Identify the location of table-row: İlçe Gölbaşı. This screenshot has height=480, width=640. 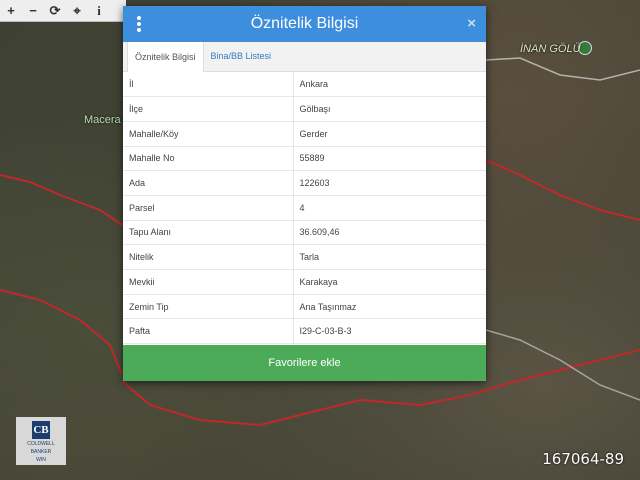
(304, 109).